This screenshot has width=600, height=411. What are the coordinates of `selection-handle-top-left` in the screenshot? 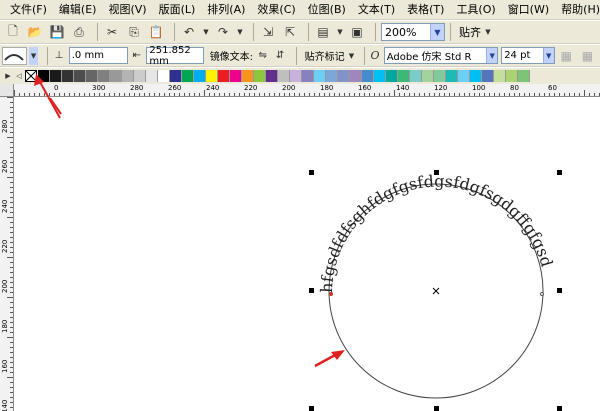 It's located at (311, 172).